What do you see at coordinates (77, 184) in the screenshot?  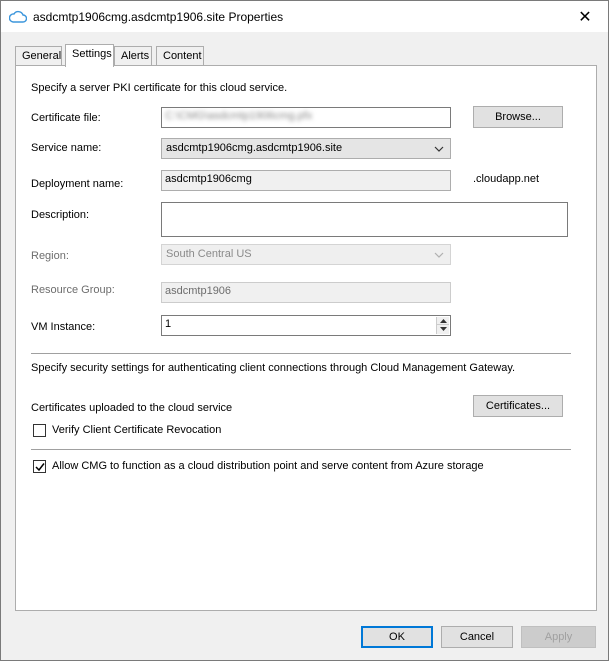 I see `deployment-name-label: Deployment name:` at bounding box center [77, 184].